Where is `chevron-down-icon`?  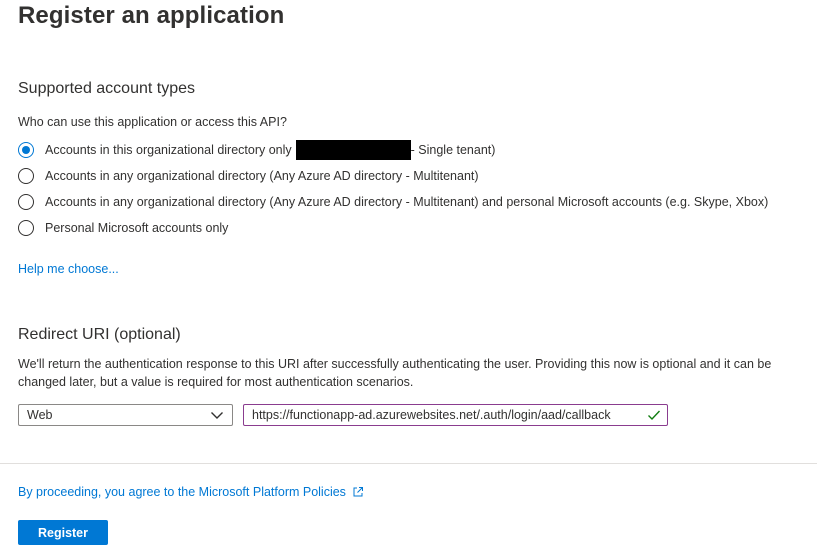 chevron-down-icon is located at coordinates (217, 415).